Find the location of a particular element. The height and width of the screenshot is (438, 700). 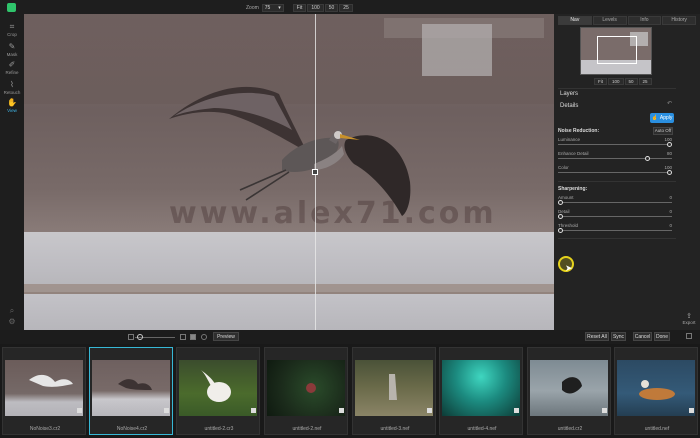

zoom-100-button: 100 is located at coordinates (315, 7).